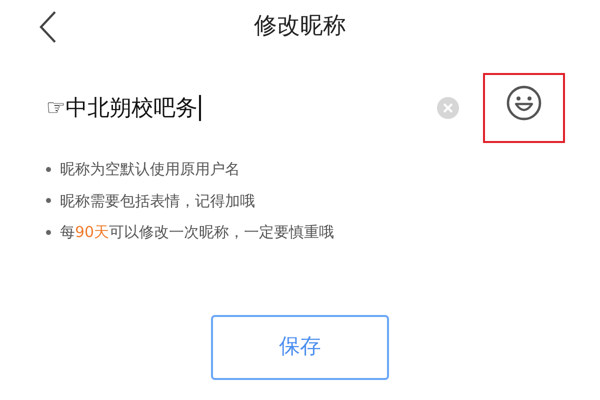  I want to click on tip-text: 昵称为空默认使用原用户名, so click(150, 169).